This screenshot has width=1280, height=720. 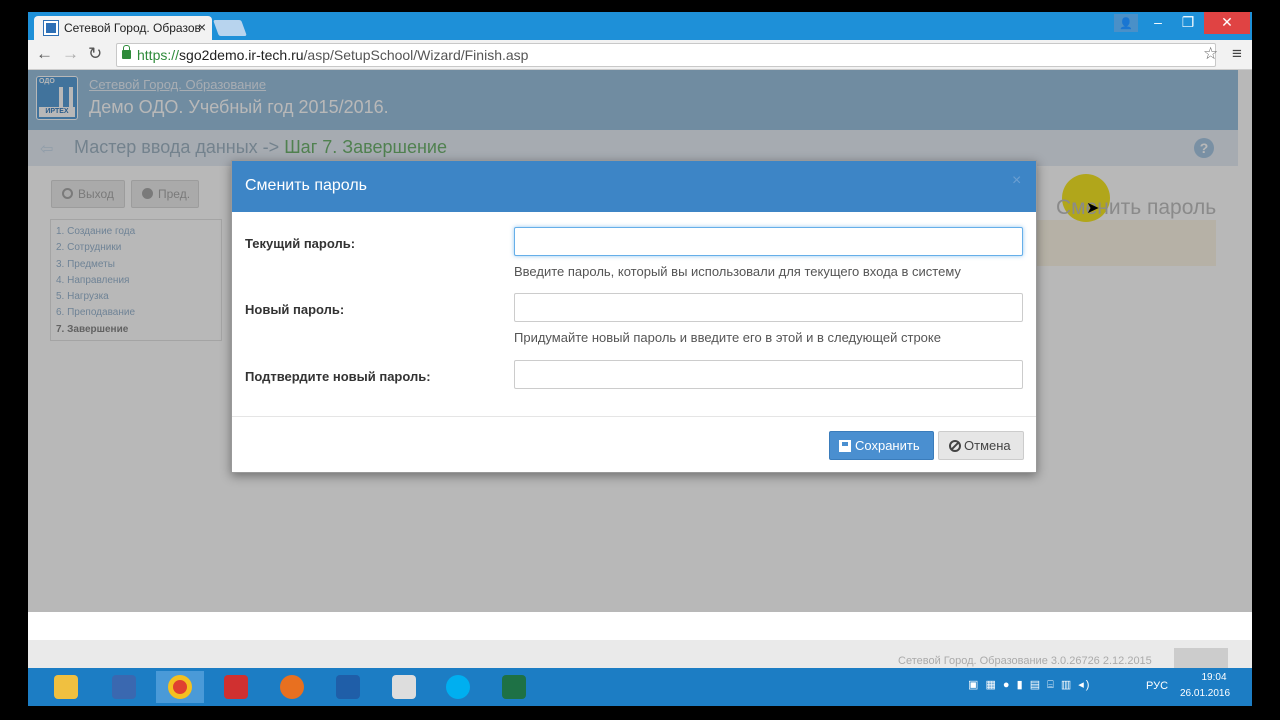 I want to click on tab-title: Сетевой Город. Образов, so click(x=132, y=28).